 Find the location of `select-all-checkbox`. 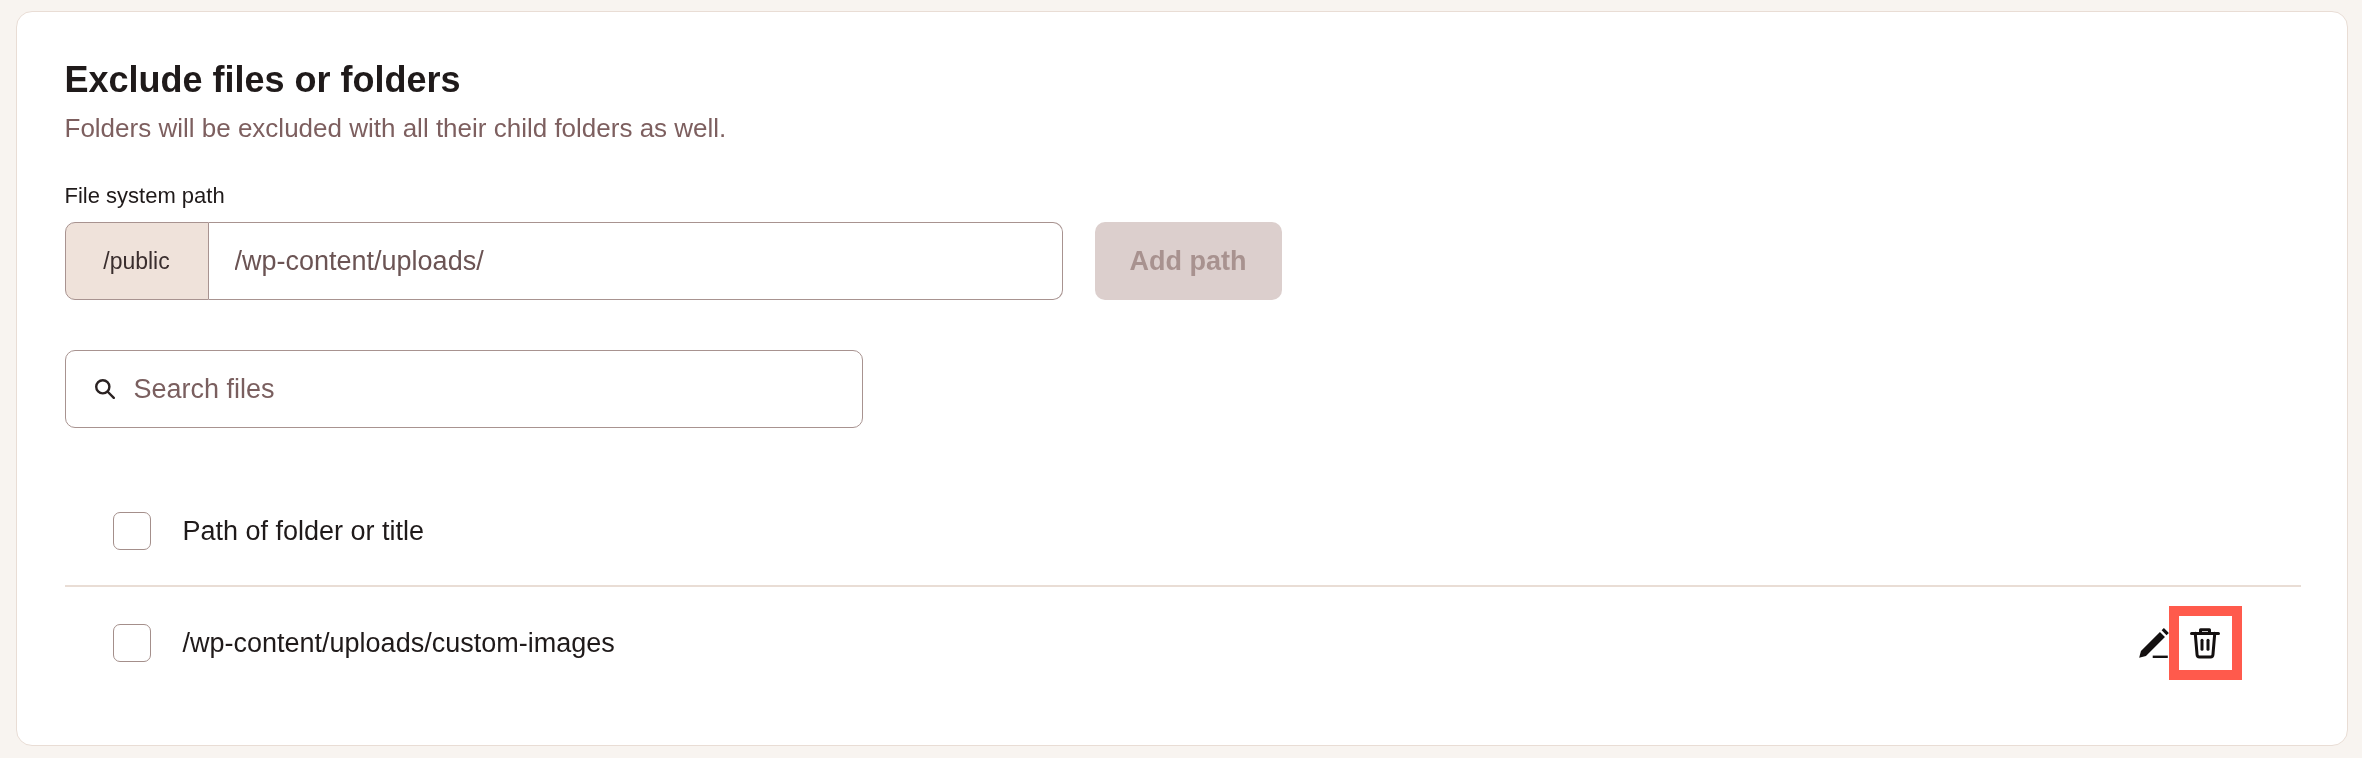

select-all-checkbox is located at coordinates (131, 531).